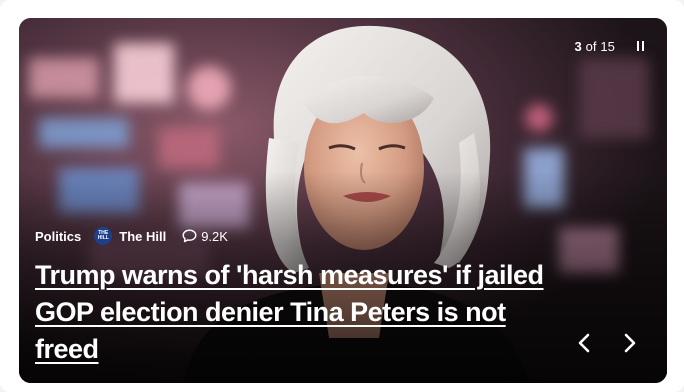 The height and width of the screenshot is (392, 684). What do you see at coordinates (591, 46) in the screenshot?
I see `slide-separator: of` at bounding box center [591, 46].